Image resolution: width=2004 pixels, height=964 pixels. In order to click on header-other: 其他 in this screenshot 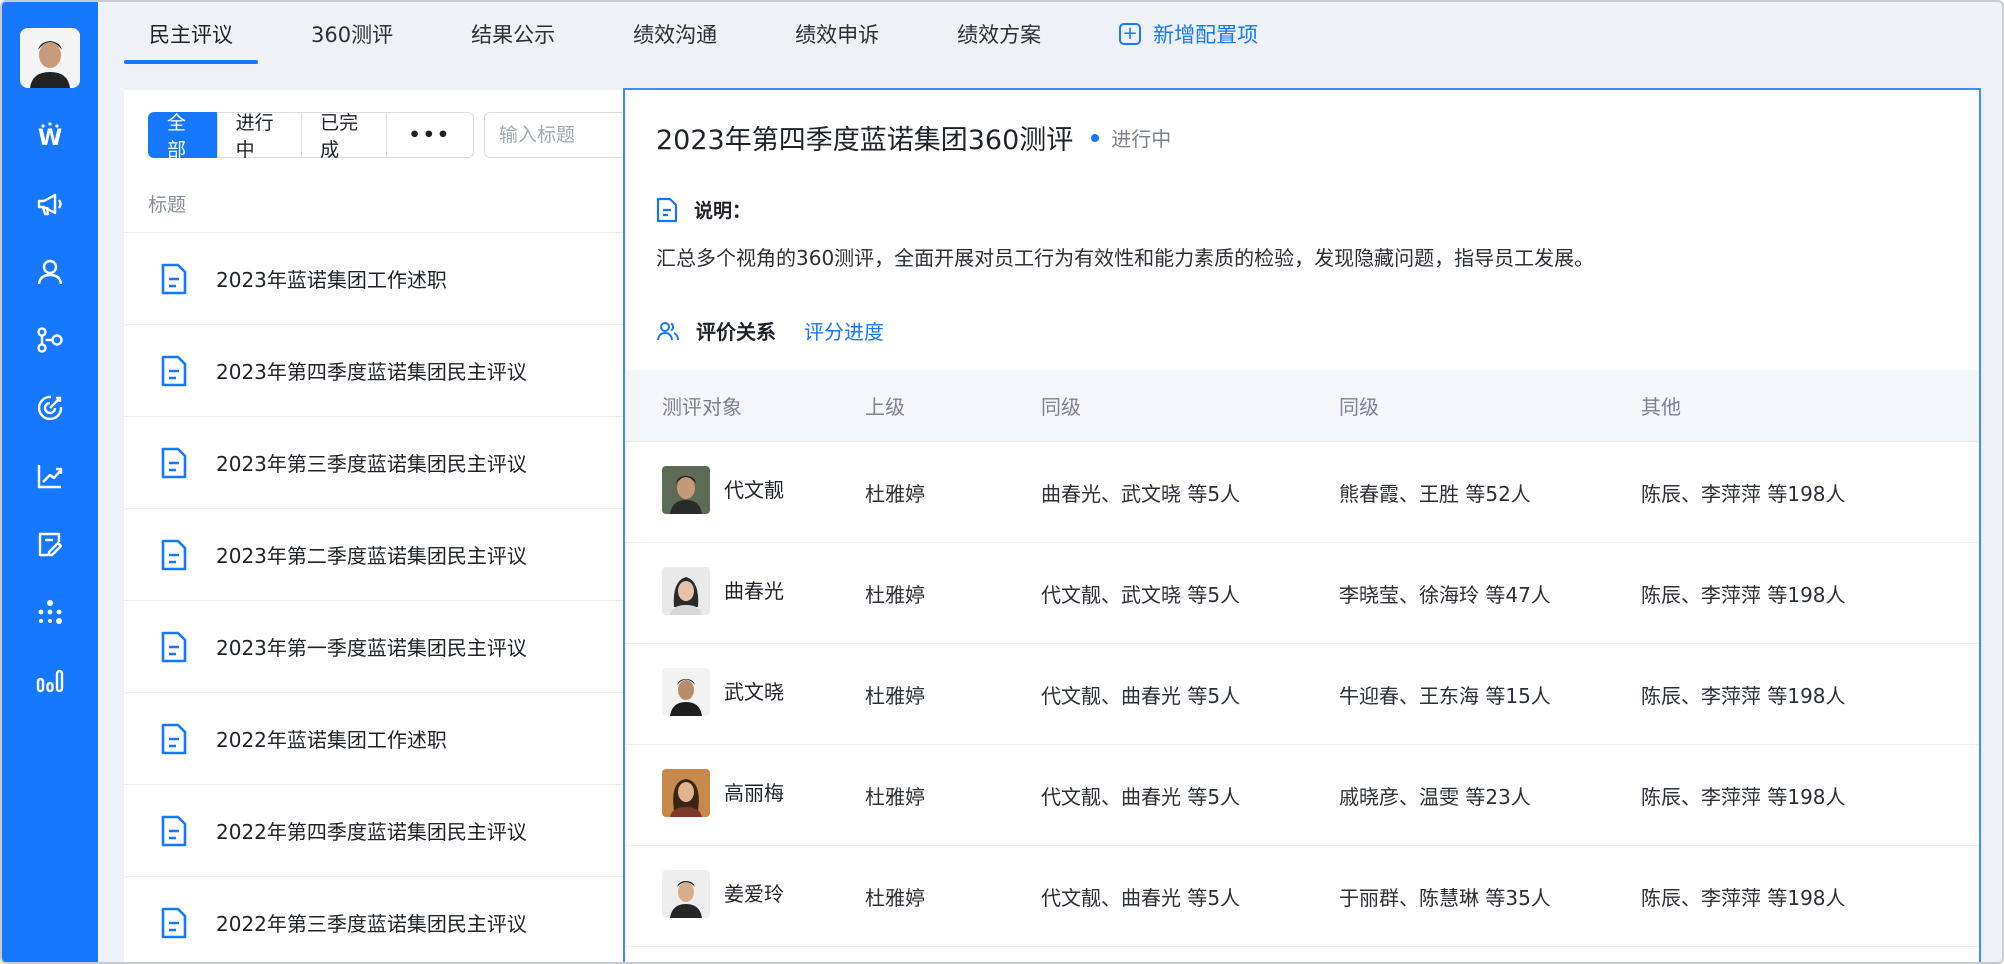, I will do `click(1661, 407)`.